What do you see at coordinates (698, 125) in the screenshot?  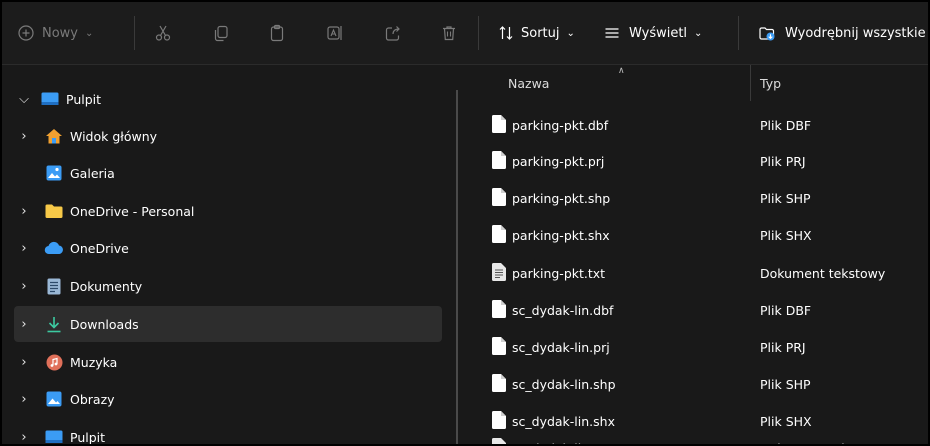 I see `file-row: parking-pkt.dbf Plik DBF` at bounding box center [698, 125].